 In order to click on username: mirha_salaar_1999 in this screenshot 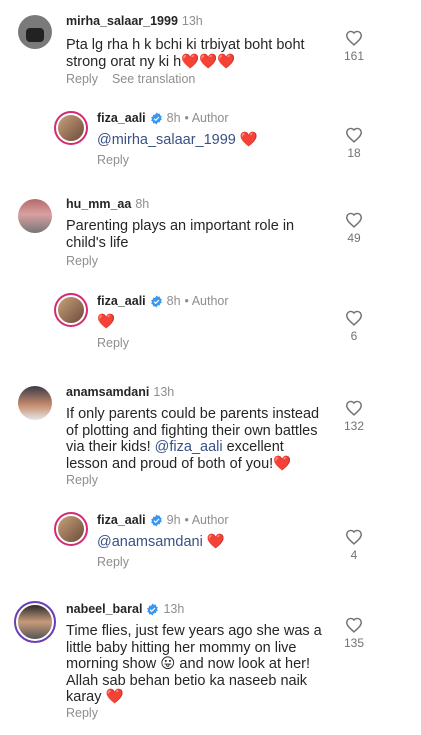, I will do `click(122, 21)`.